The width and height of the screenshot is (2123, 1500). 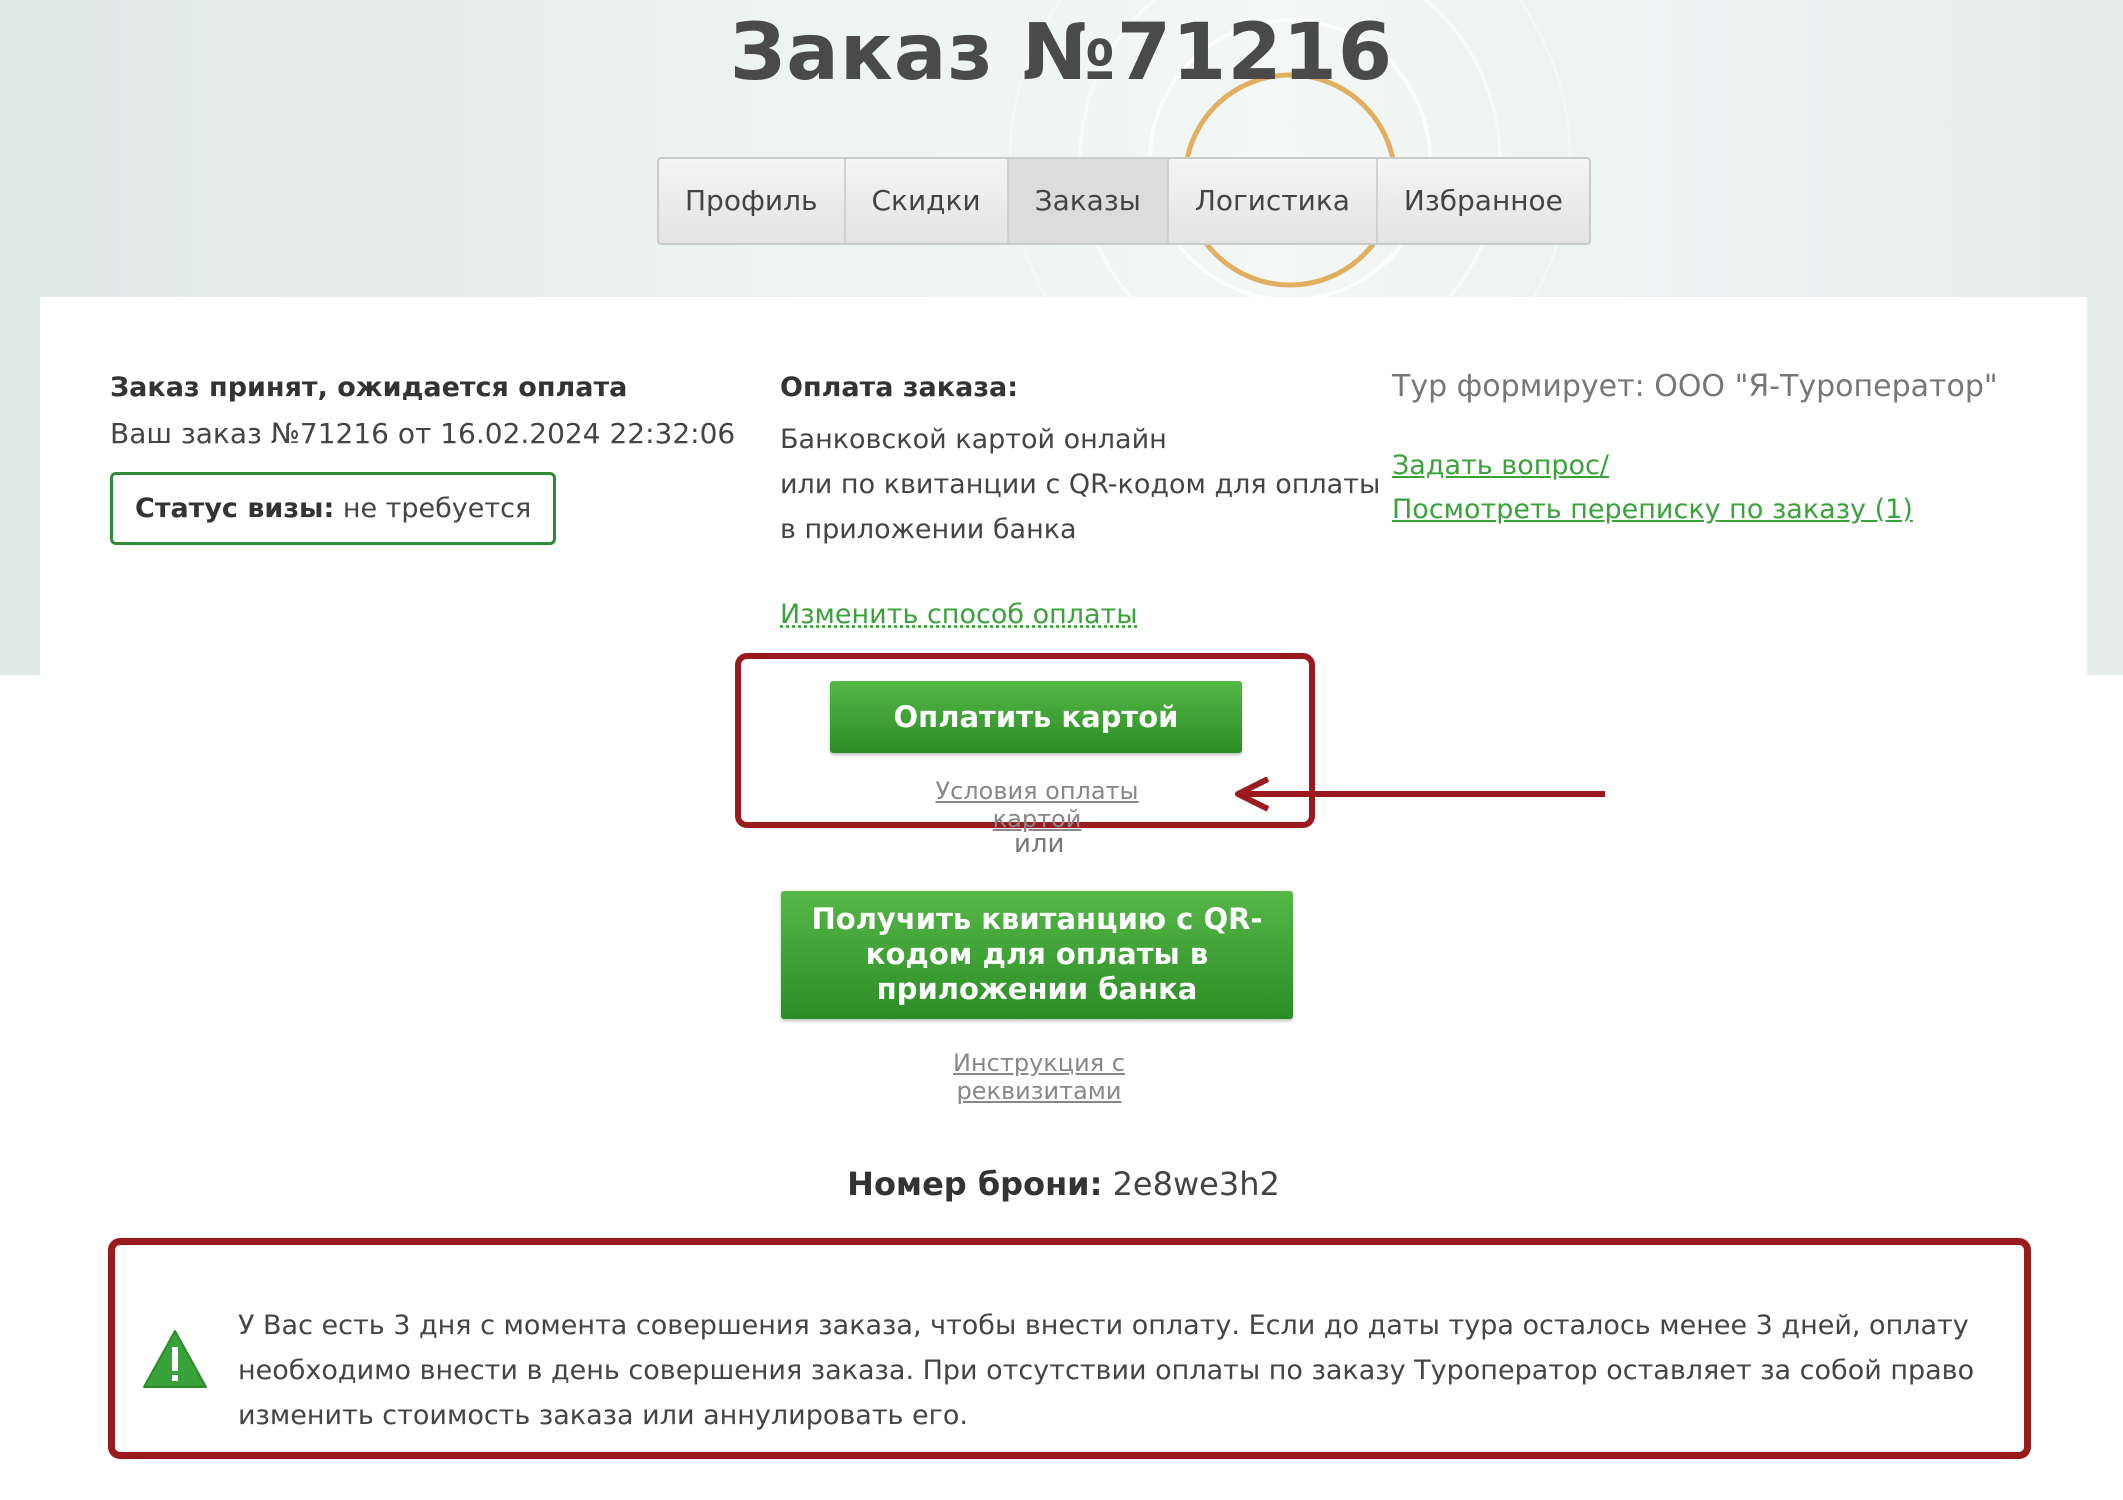 I want to click on pay-card-online-button: Оплатить картой онлайн, so click(x=1036, y=743).